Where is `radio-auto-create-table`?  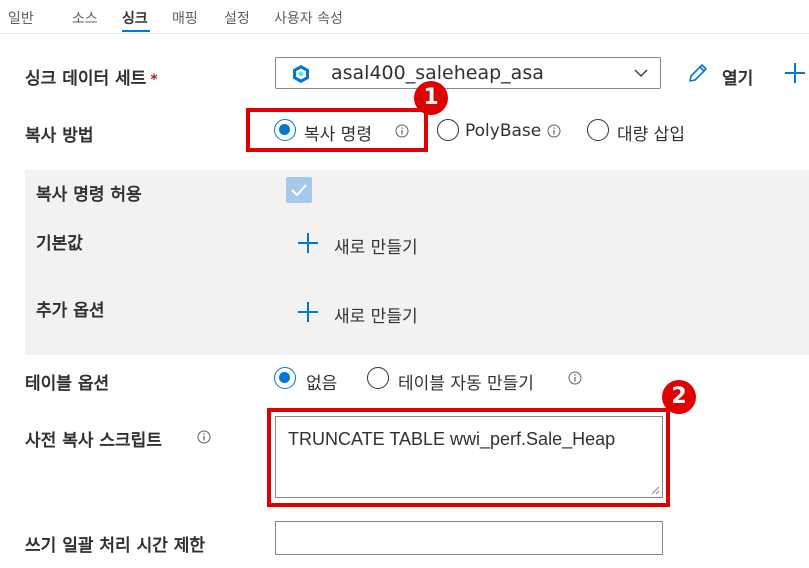 radio-auto-create-table is located at coordinates (378, 378).